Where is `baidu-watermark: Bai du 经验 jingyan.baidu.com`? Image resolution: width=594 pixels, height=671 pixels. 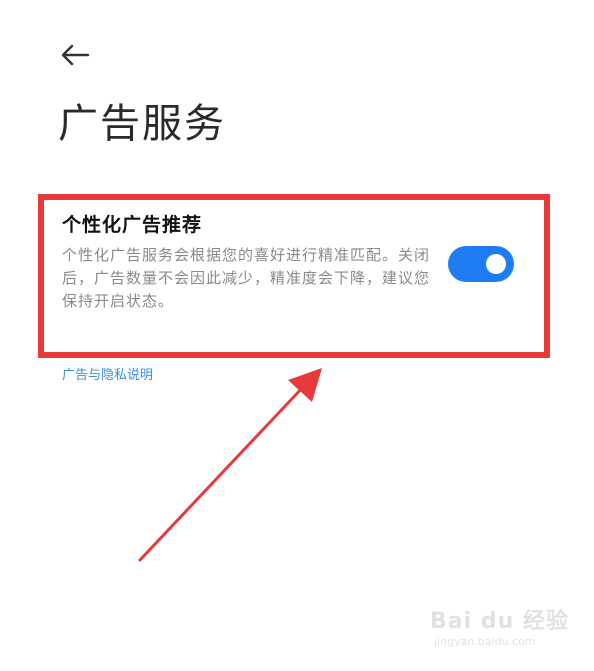
baidu-watermark: Bai du 经验 jingyan.baidu.com is located at coordinates (500, 629).